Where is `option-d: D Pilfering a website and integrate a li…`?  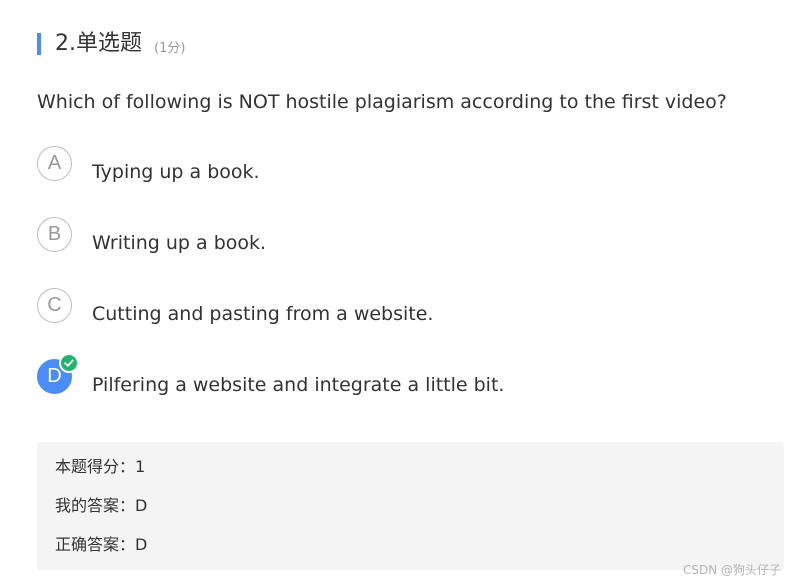 option-d: D Pilfering a website and integrate a li… is located at coordinates (387, 377).